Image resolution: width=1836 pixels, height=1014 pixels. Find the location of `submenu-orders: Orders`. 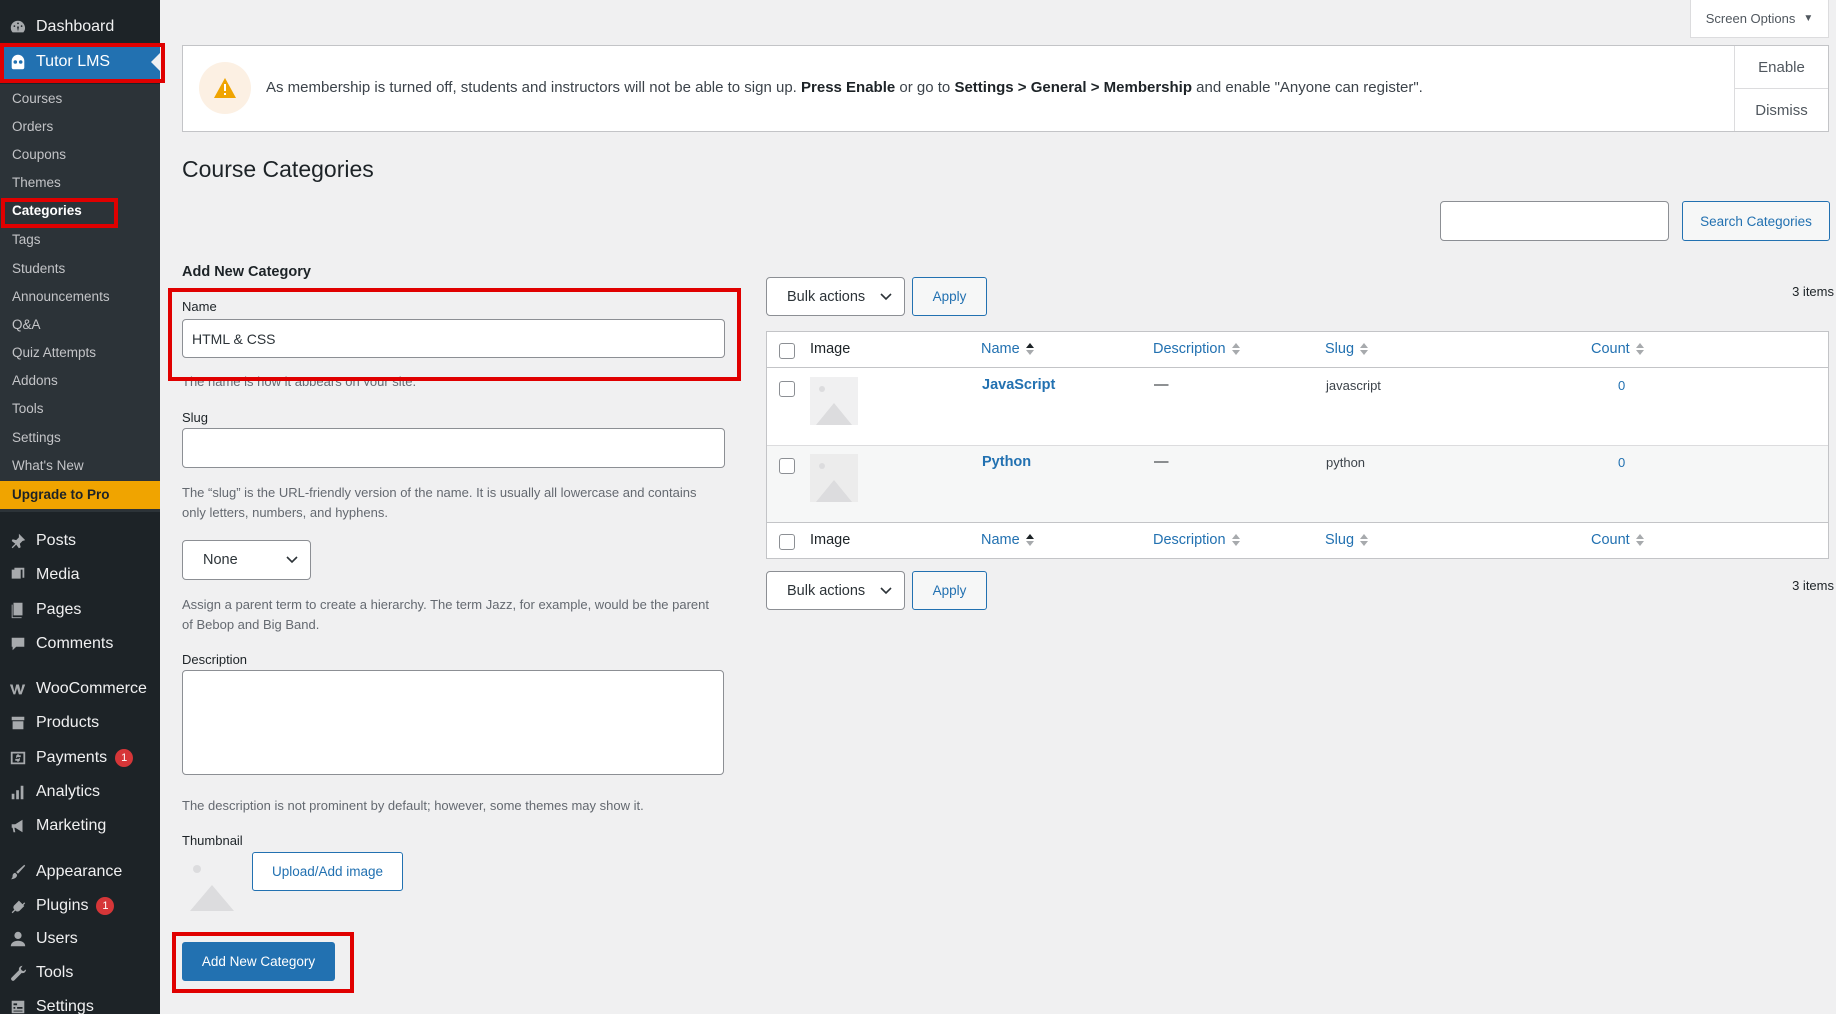

submenu-orders: Orders is located at coordinates (32, 126).